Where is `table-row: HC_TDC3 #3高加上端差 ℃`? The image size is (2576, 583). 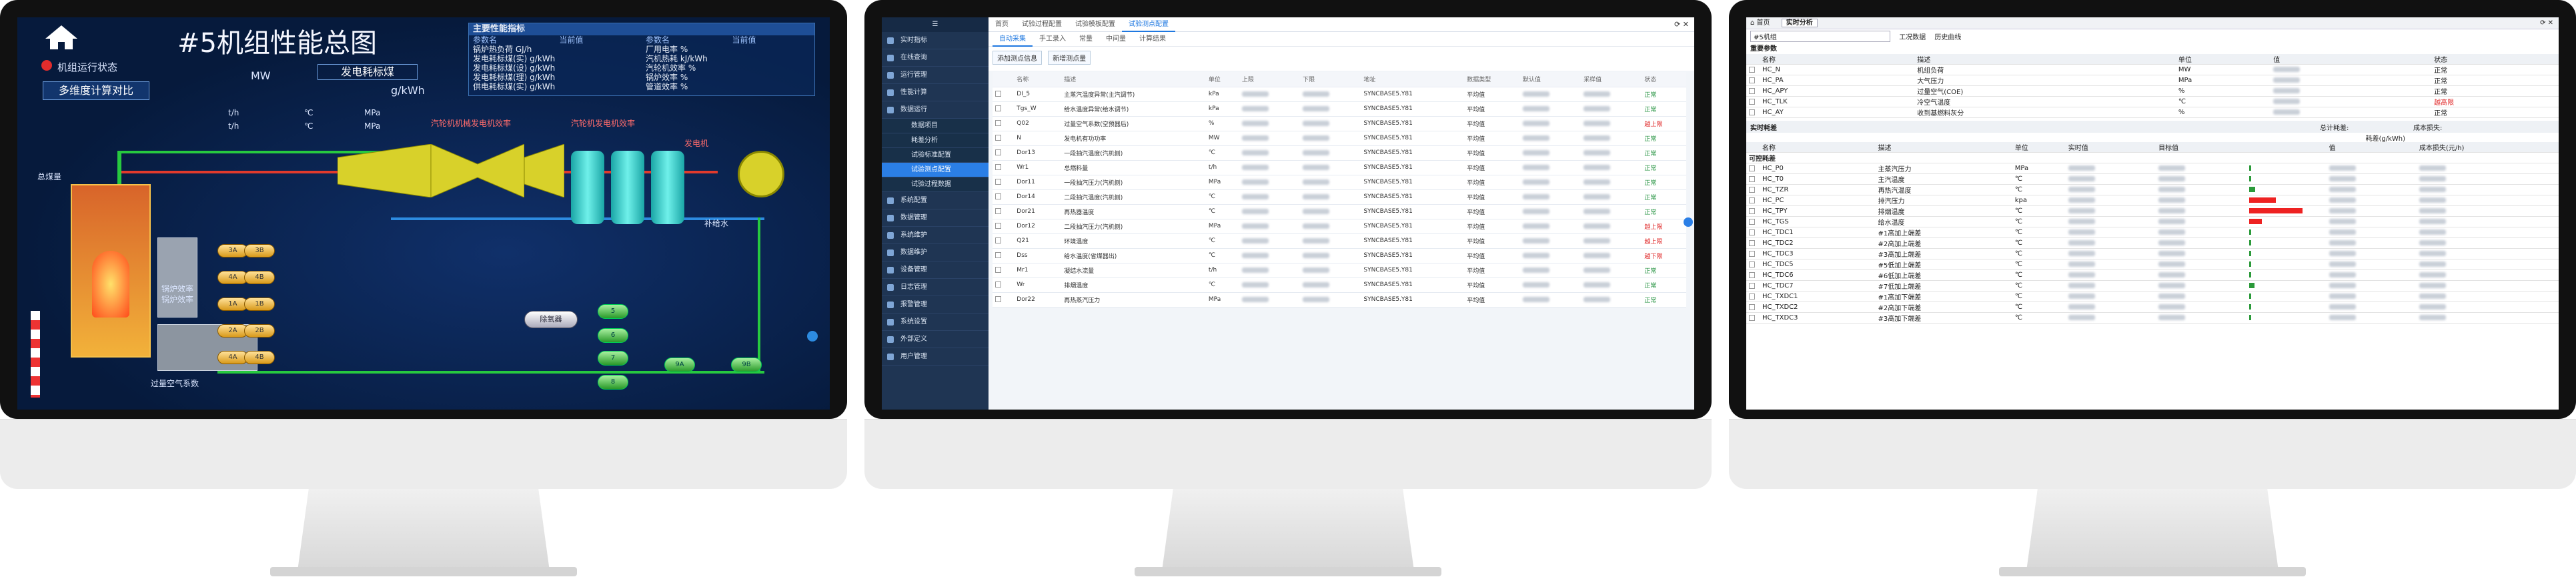 table-row: HC_TDC3 #3高加上端差 ℃ is located at coordinates (2152, 253).